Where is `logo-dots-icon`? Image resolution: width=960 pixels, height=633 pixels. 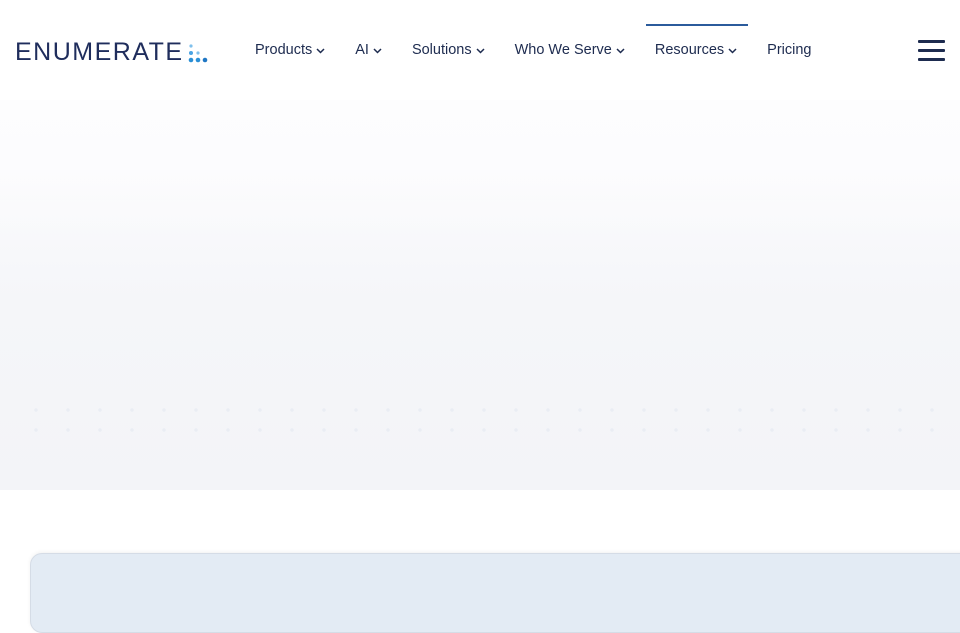 logo-dots-icon is located at coordinates (197, 53).